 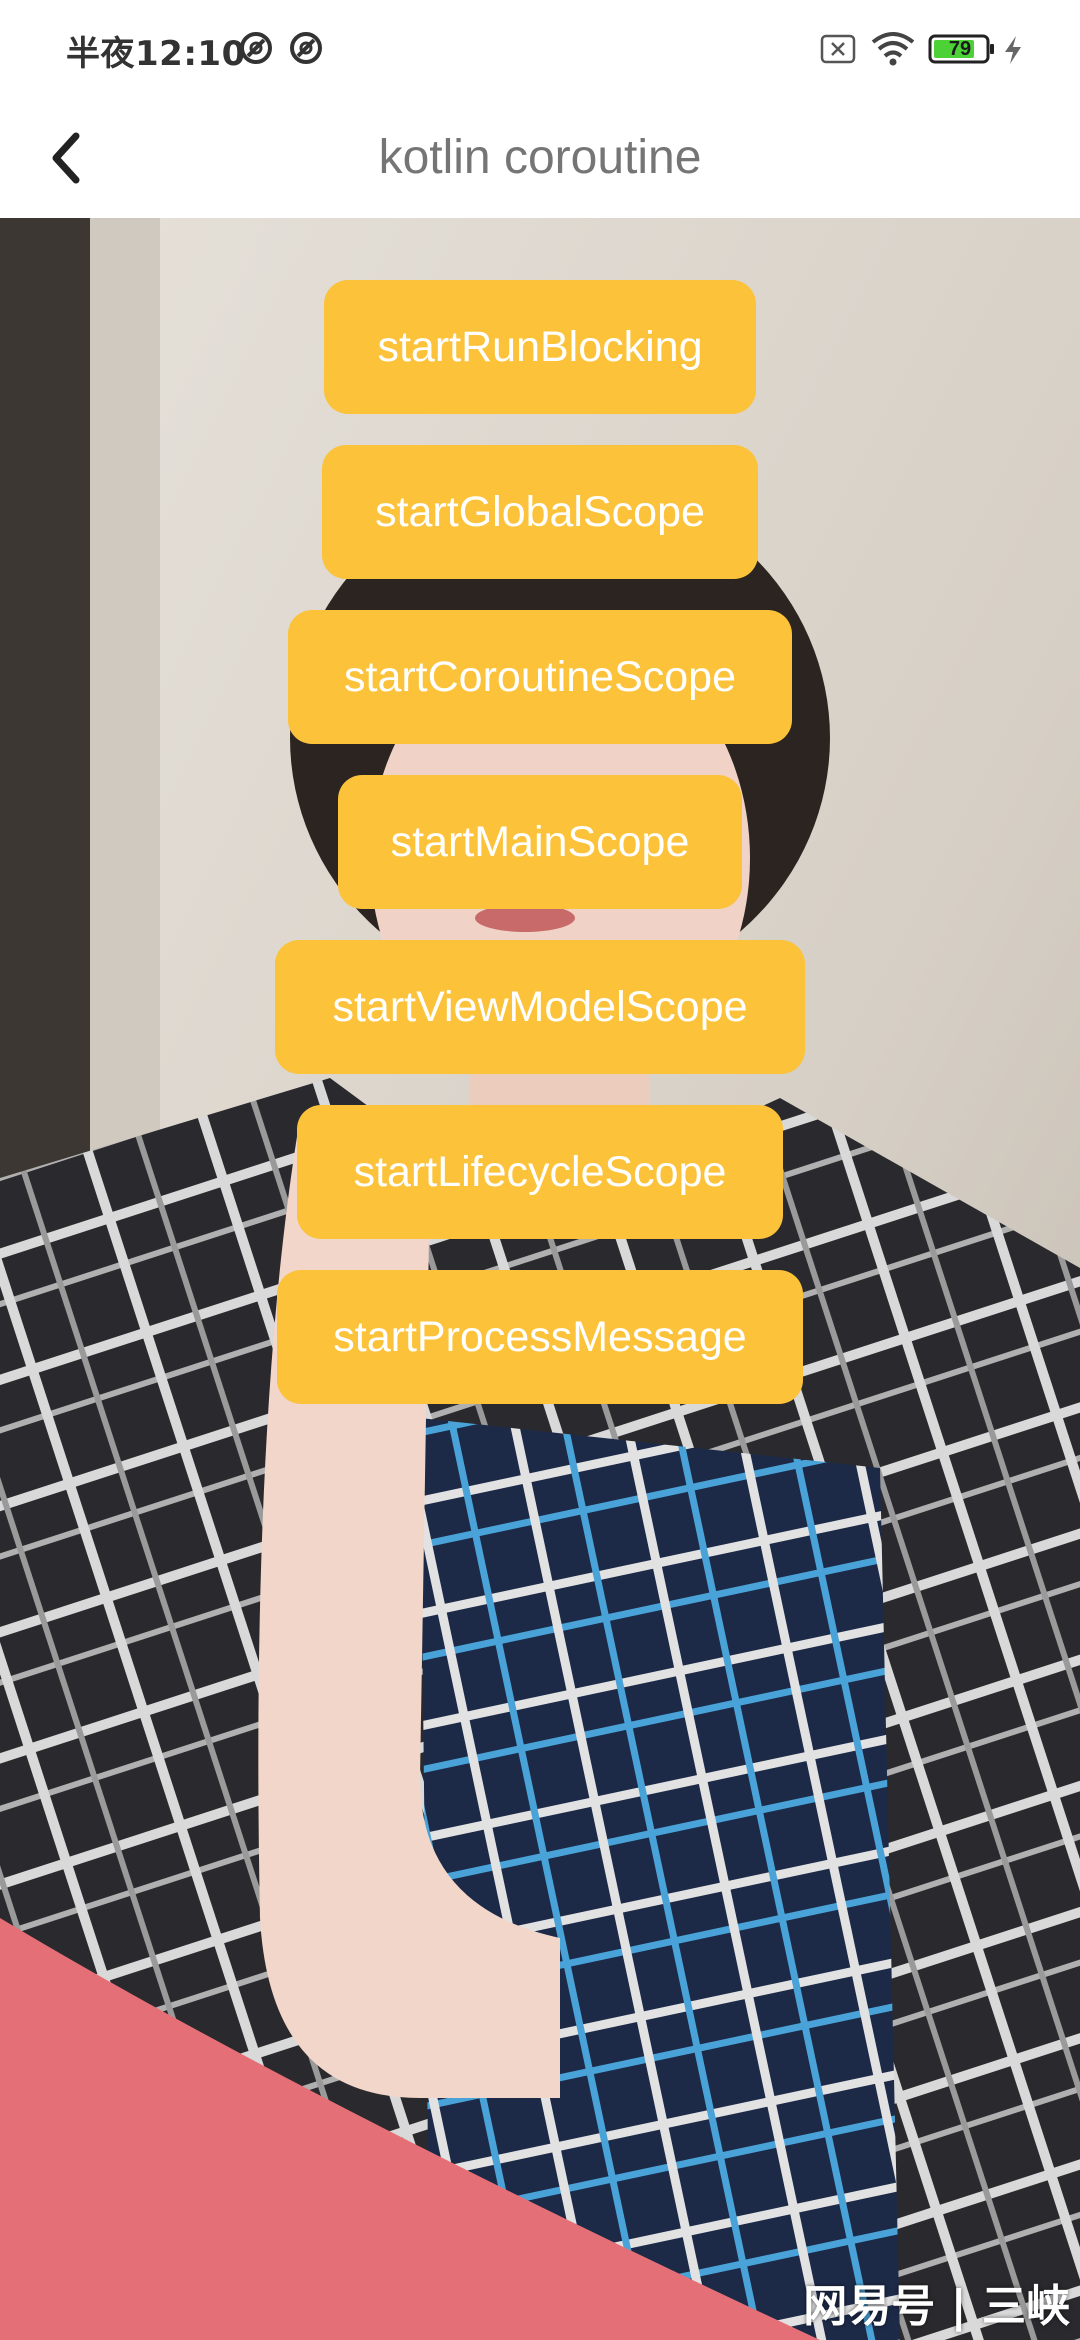 What do you see at coordinates (838, 49) in the screenshot?
I see `sim-off-icon` at bounding box center [838, 49].